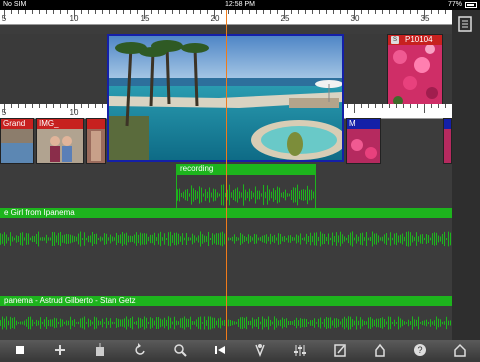  I want to click on clip-badge-icon: S, so click(395, 39).